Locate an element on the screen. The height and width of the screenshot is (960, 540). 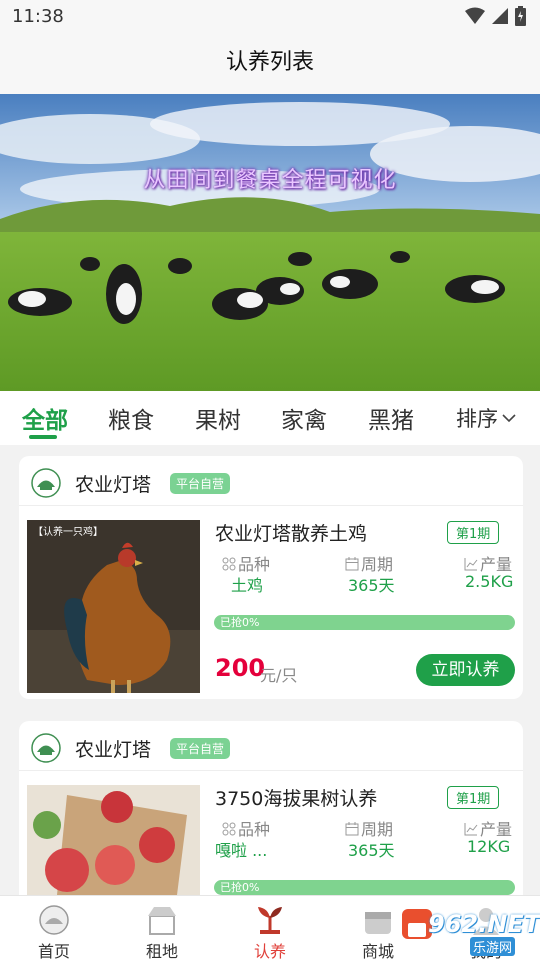
nav-adopt: 认养 is located at coordinates (270, 928).